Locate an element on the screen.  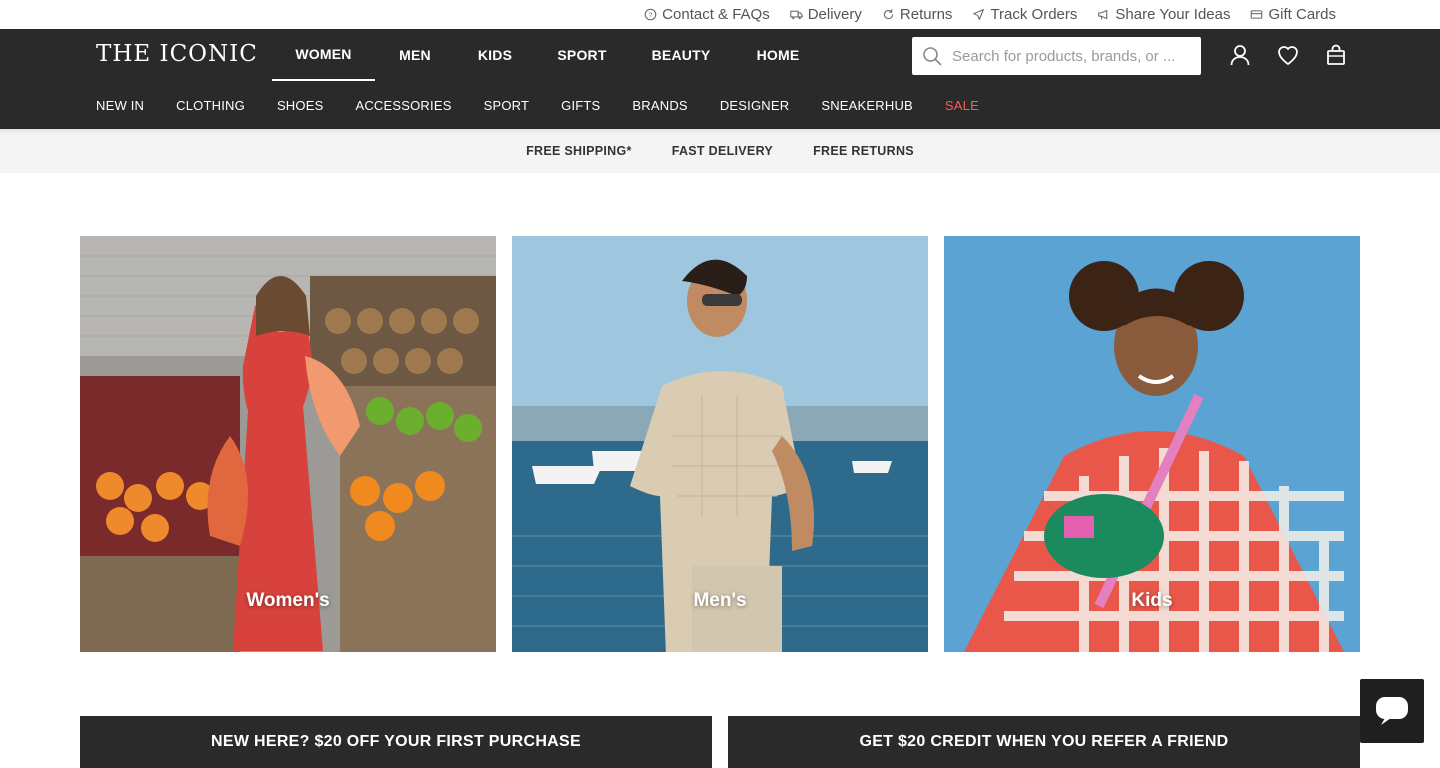
sub-nav-designer: DESIGNER is located at coordinates (755, 105).